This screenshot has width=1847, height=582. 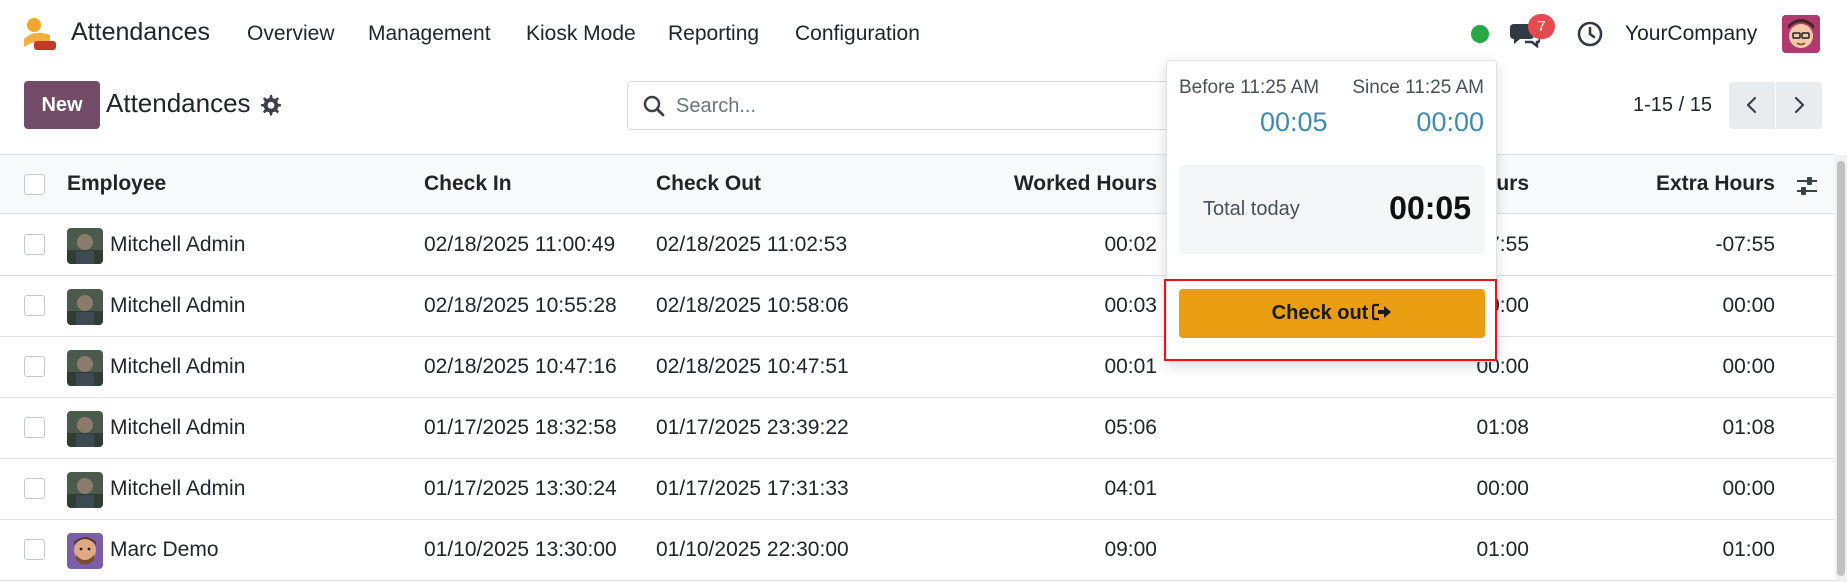 What do you see at coordinates (1130, 427) in the screenshot?
I see `worked-hours-value: 05:06` at bounding box center [1130, 427].